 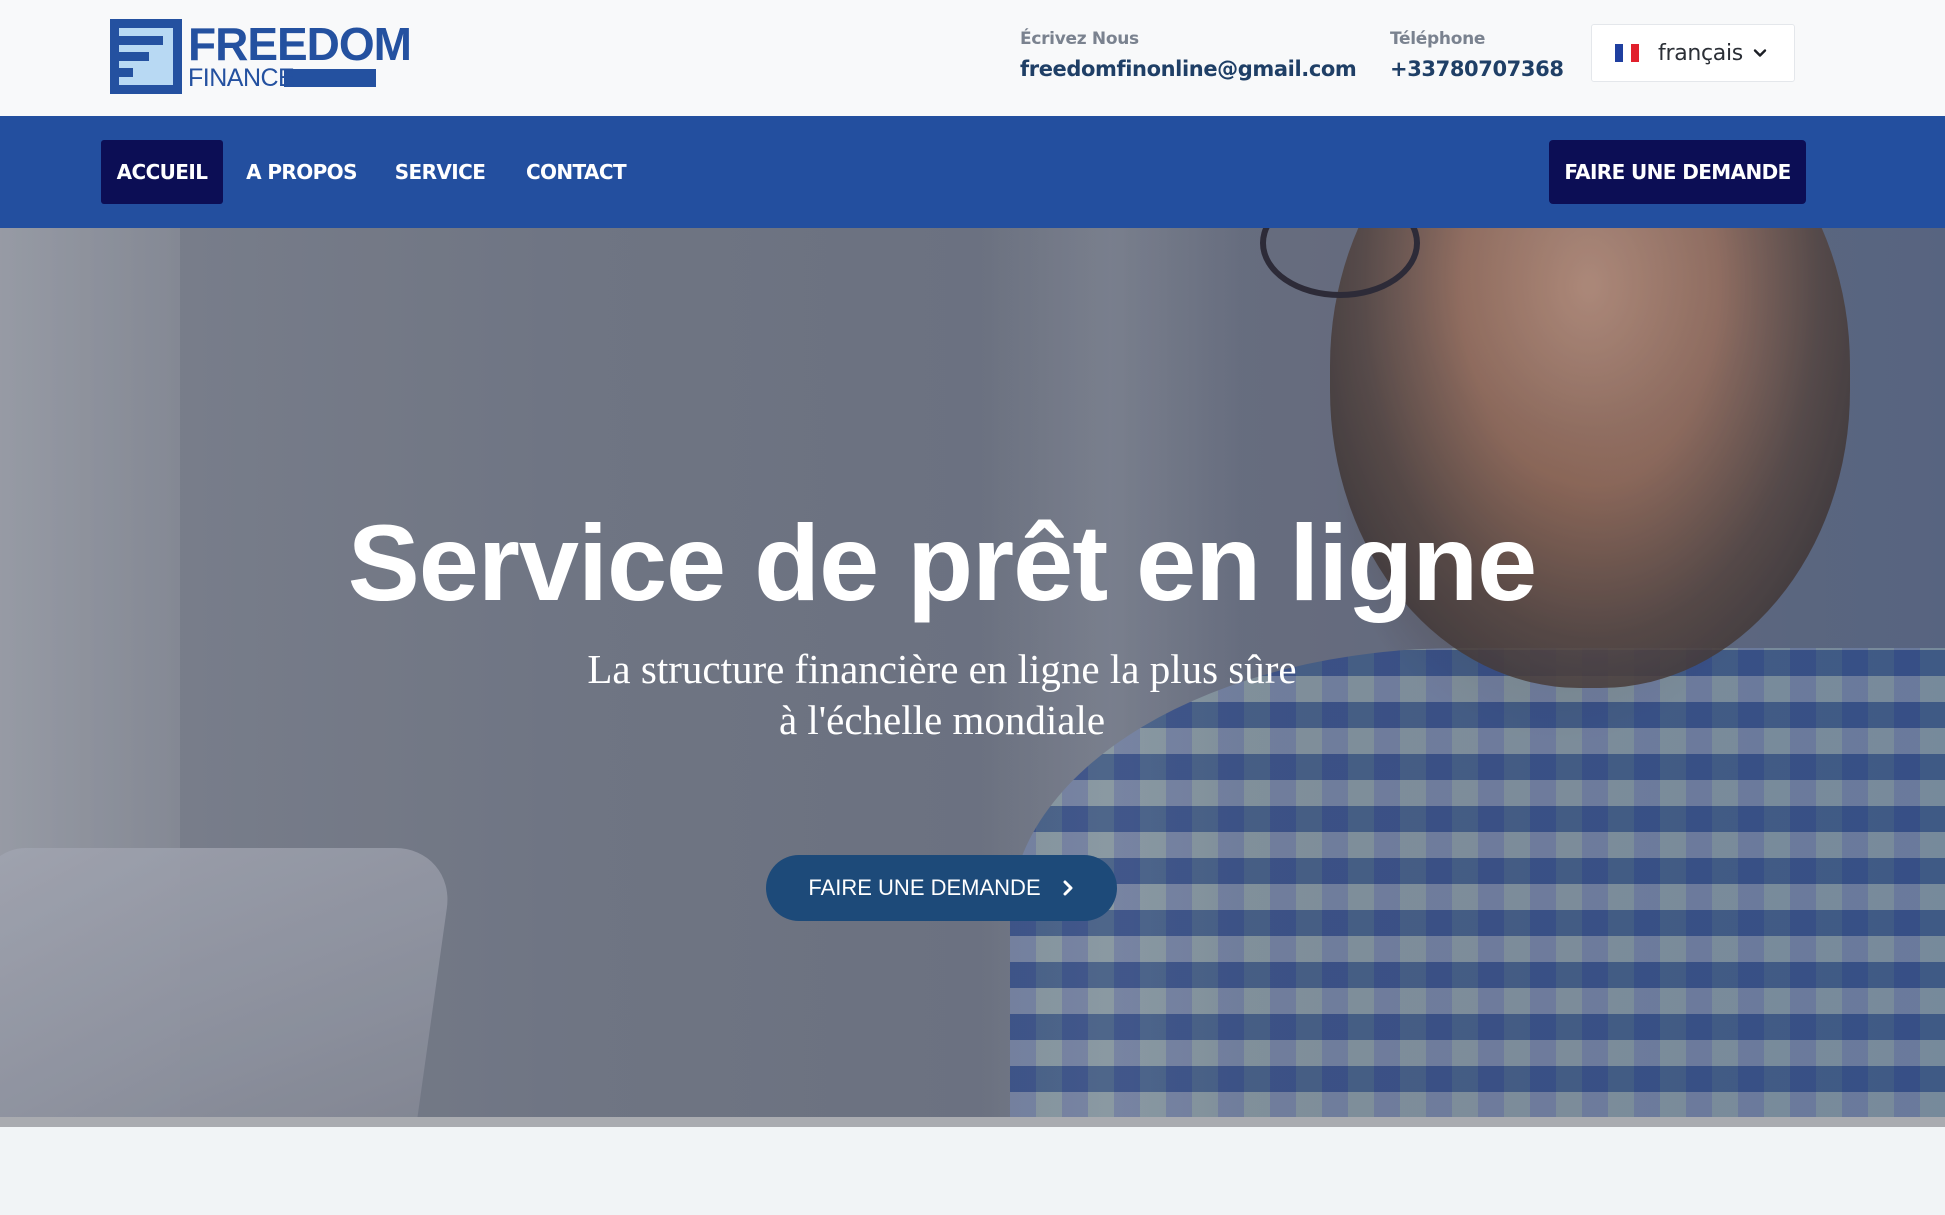 What do you see at coordinates (1627, 53) in the screenshot?
I see `france-flag-icon` at bounding box center [1627, 53].